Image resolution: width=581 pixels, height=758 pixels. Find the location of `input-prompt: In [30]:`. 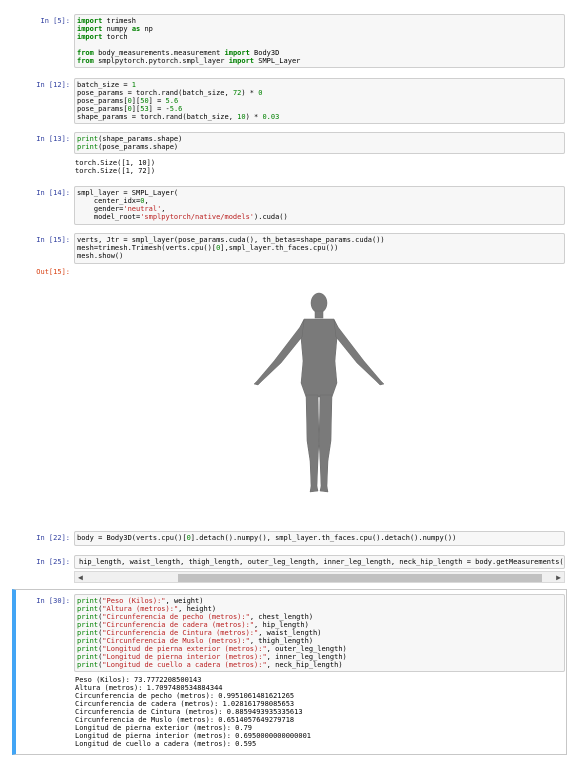

input-prompt: In [30]: is located at coordinates (53, 601).